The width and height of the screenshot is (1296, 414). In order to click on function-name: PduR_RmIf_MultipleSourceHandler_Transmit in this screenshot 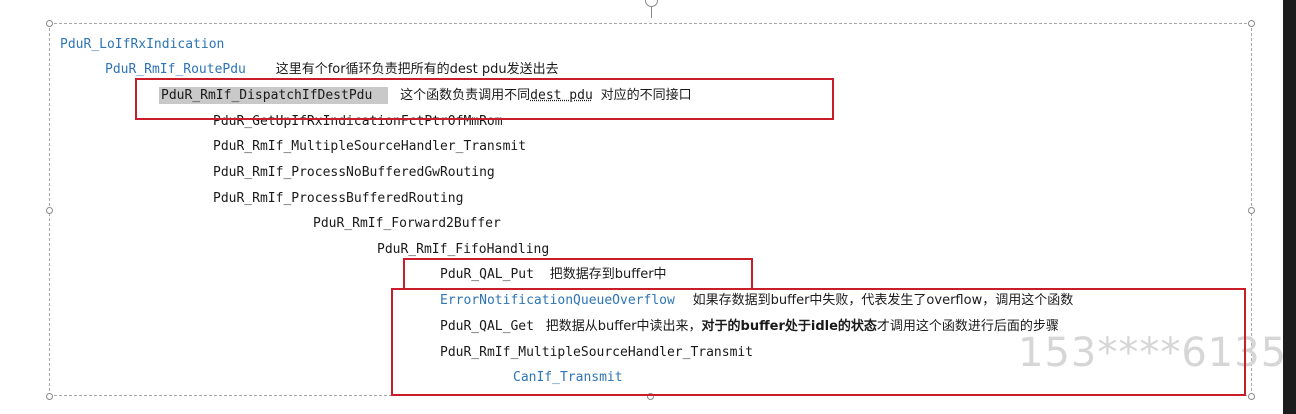, I will do `click(370, 146)`.